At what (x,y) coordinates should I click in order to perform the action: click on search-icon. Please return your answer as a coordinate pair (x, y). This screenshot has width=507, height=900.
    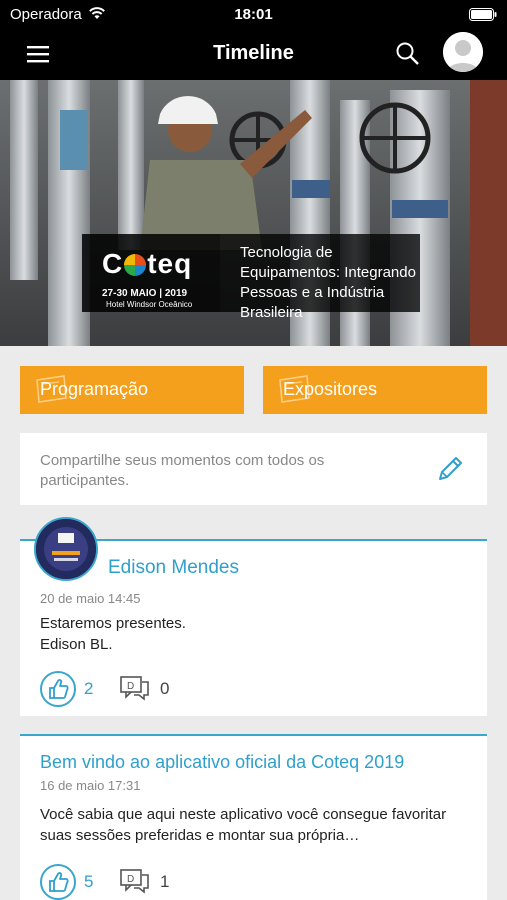
    Looking at the image, I should click on (408, 54).